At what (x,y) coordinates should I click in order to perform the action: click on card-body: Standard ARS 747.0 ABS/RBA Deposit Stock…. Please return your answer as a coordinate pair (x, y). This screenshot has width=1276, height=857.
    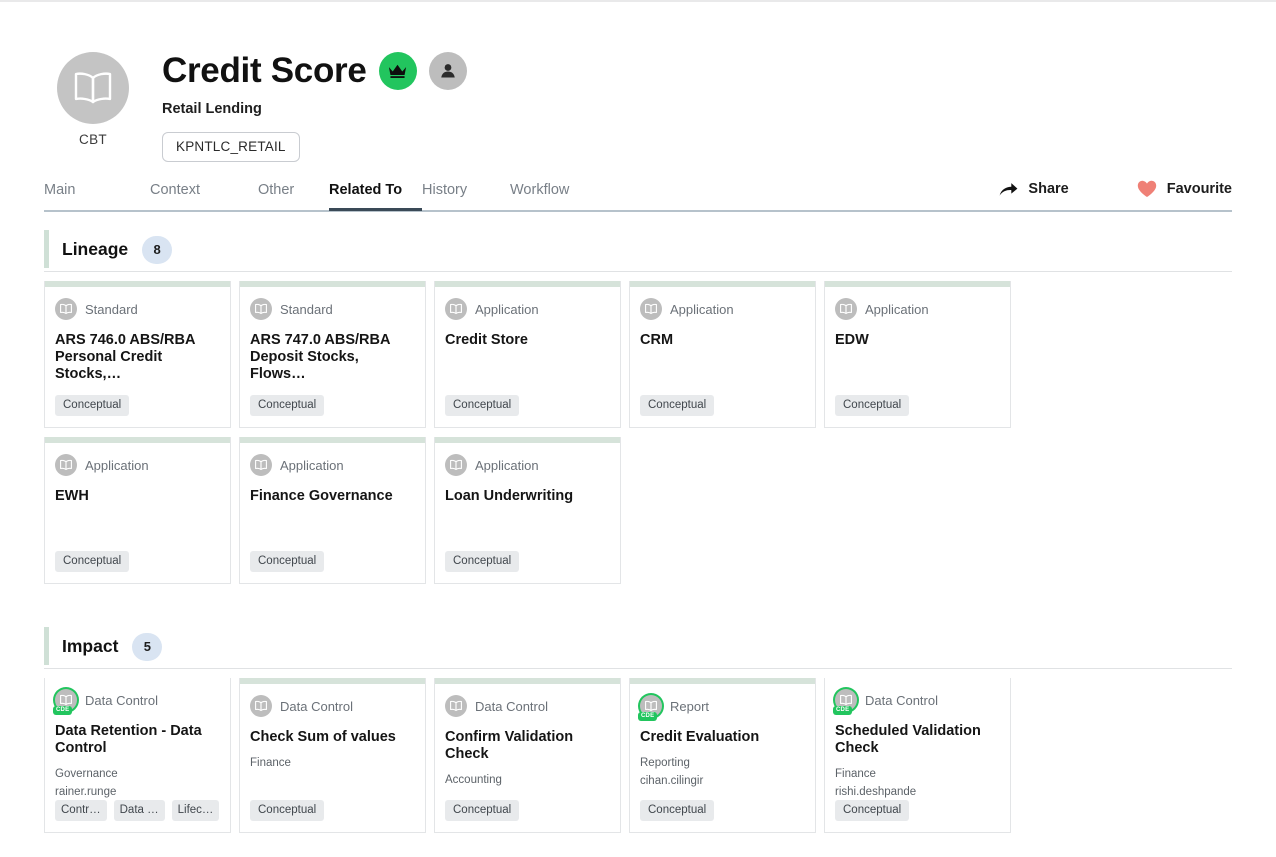
    Looking at the image, I should click on (332, 341).